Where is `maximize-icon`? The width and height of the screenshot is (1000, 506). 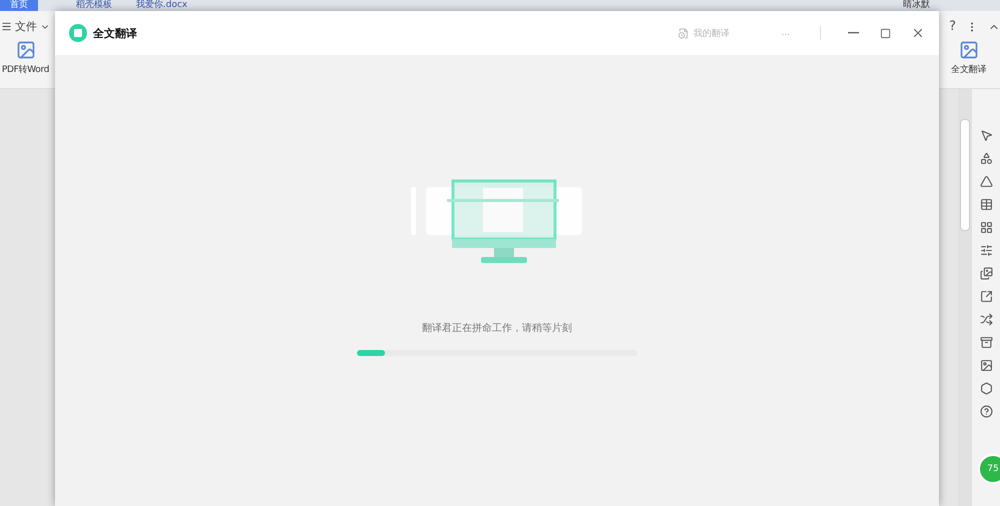
maximize-icon is located at coordinates (885, 33).